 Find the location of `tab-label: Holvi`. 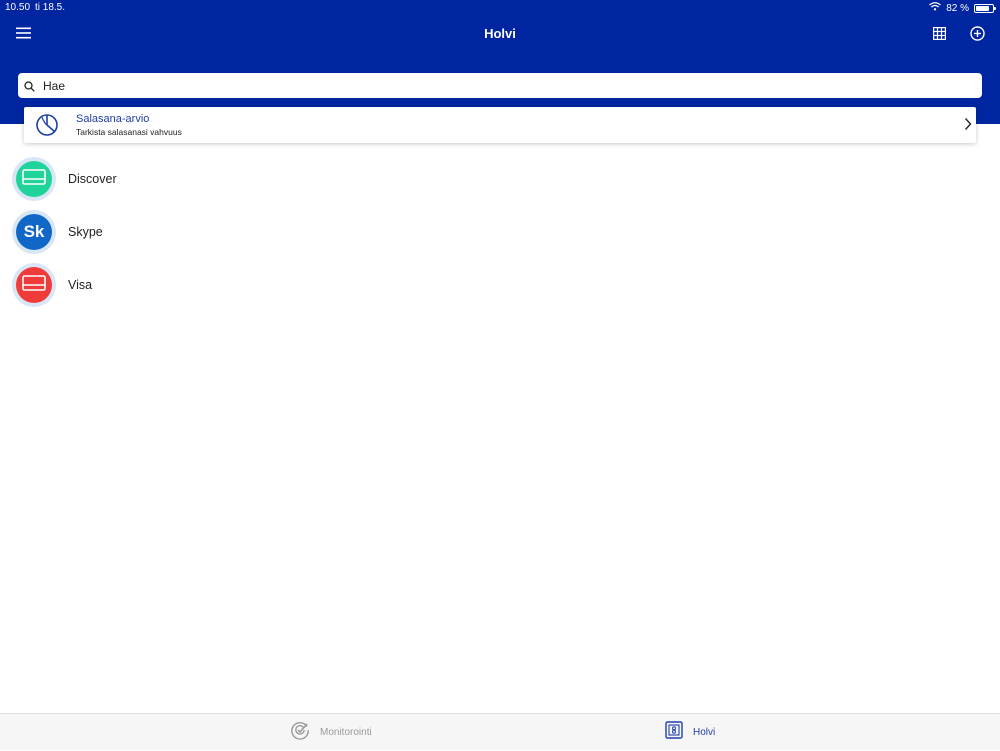

tab-label: Holvi is located at coordinates (704, 732).